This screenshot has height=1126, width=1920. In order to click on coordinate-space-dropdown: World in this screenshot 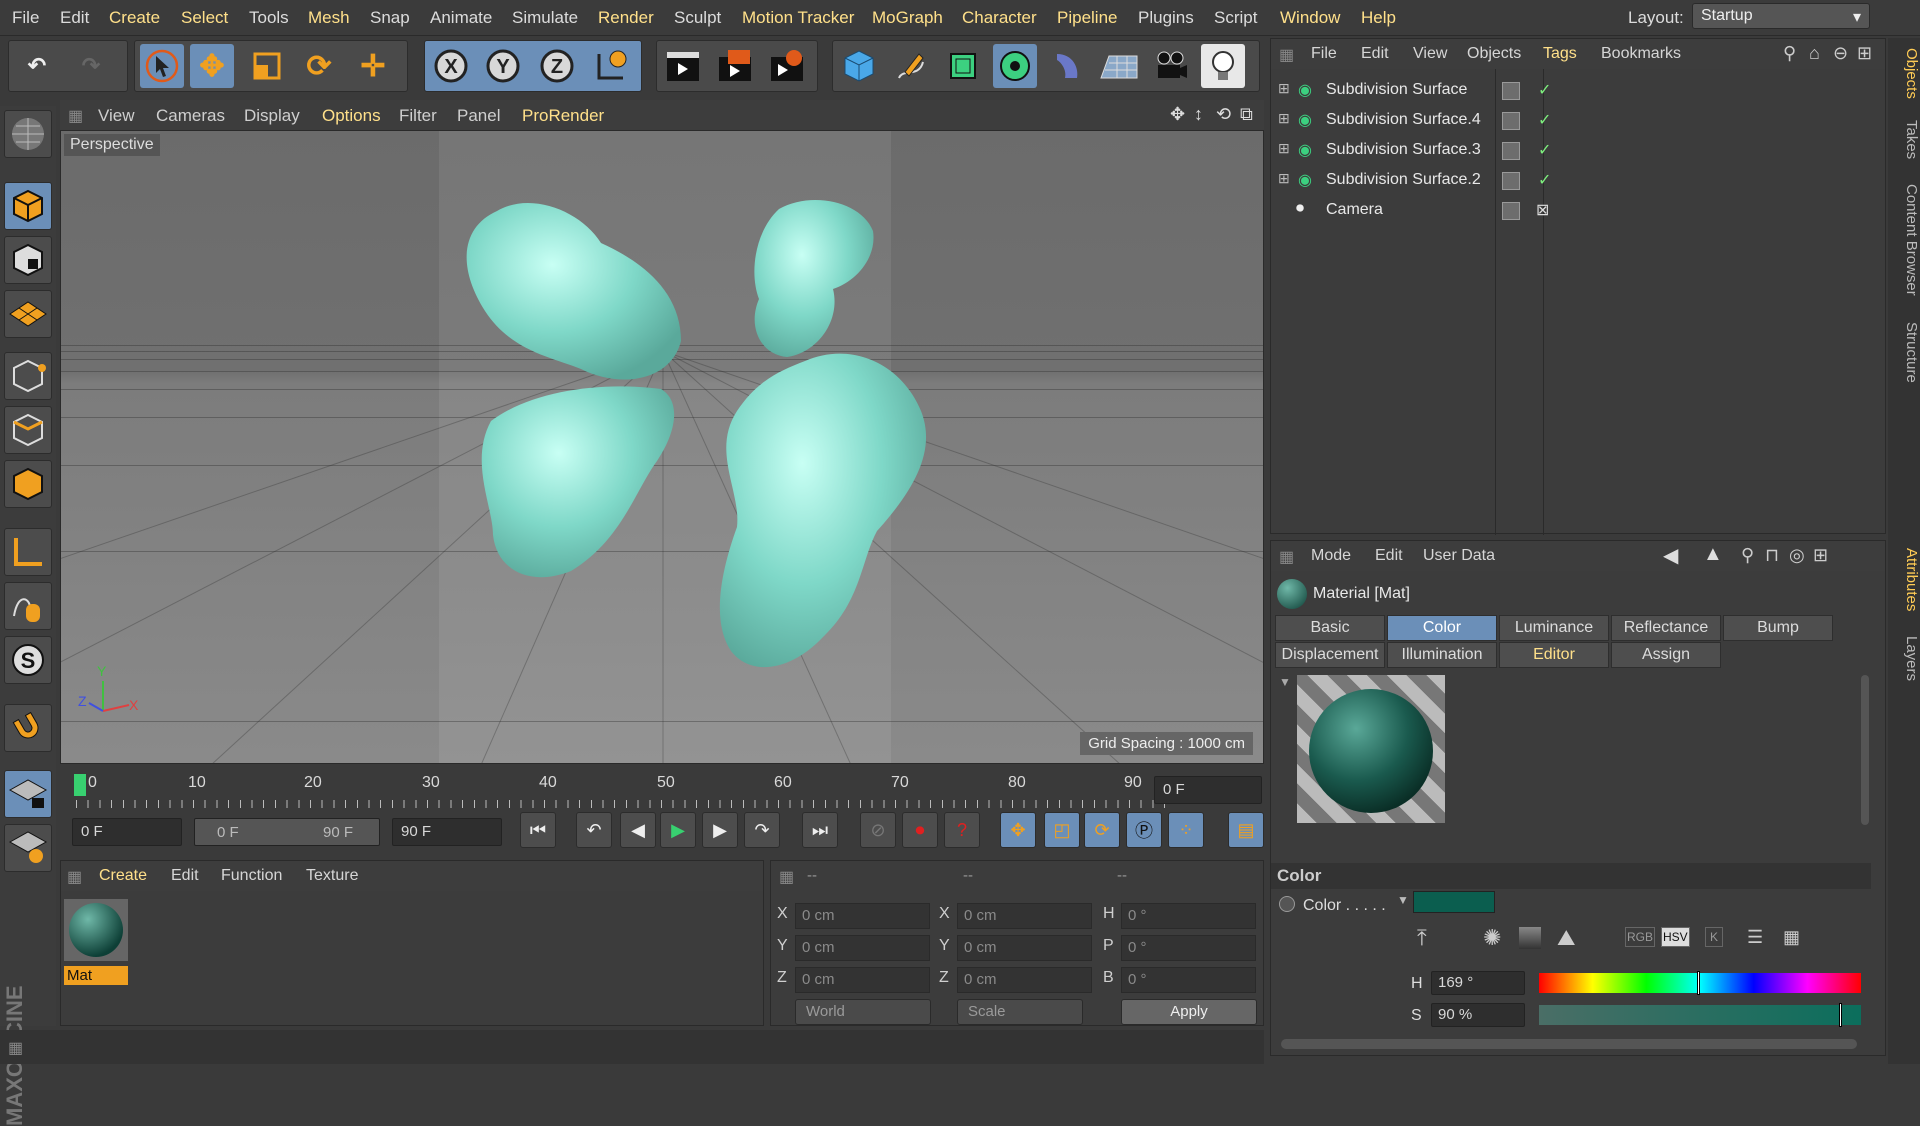, I will do `click(863, 1012)`.